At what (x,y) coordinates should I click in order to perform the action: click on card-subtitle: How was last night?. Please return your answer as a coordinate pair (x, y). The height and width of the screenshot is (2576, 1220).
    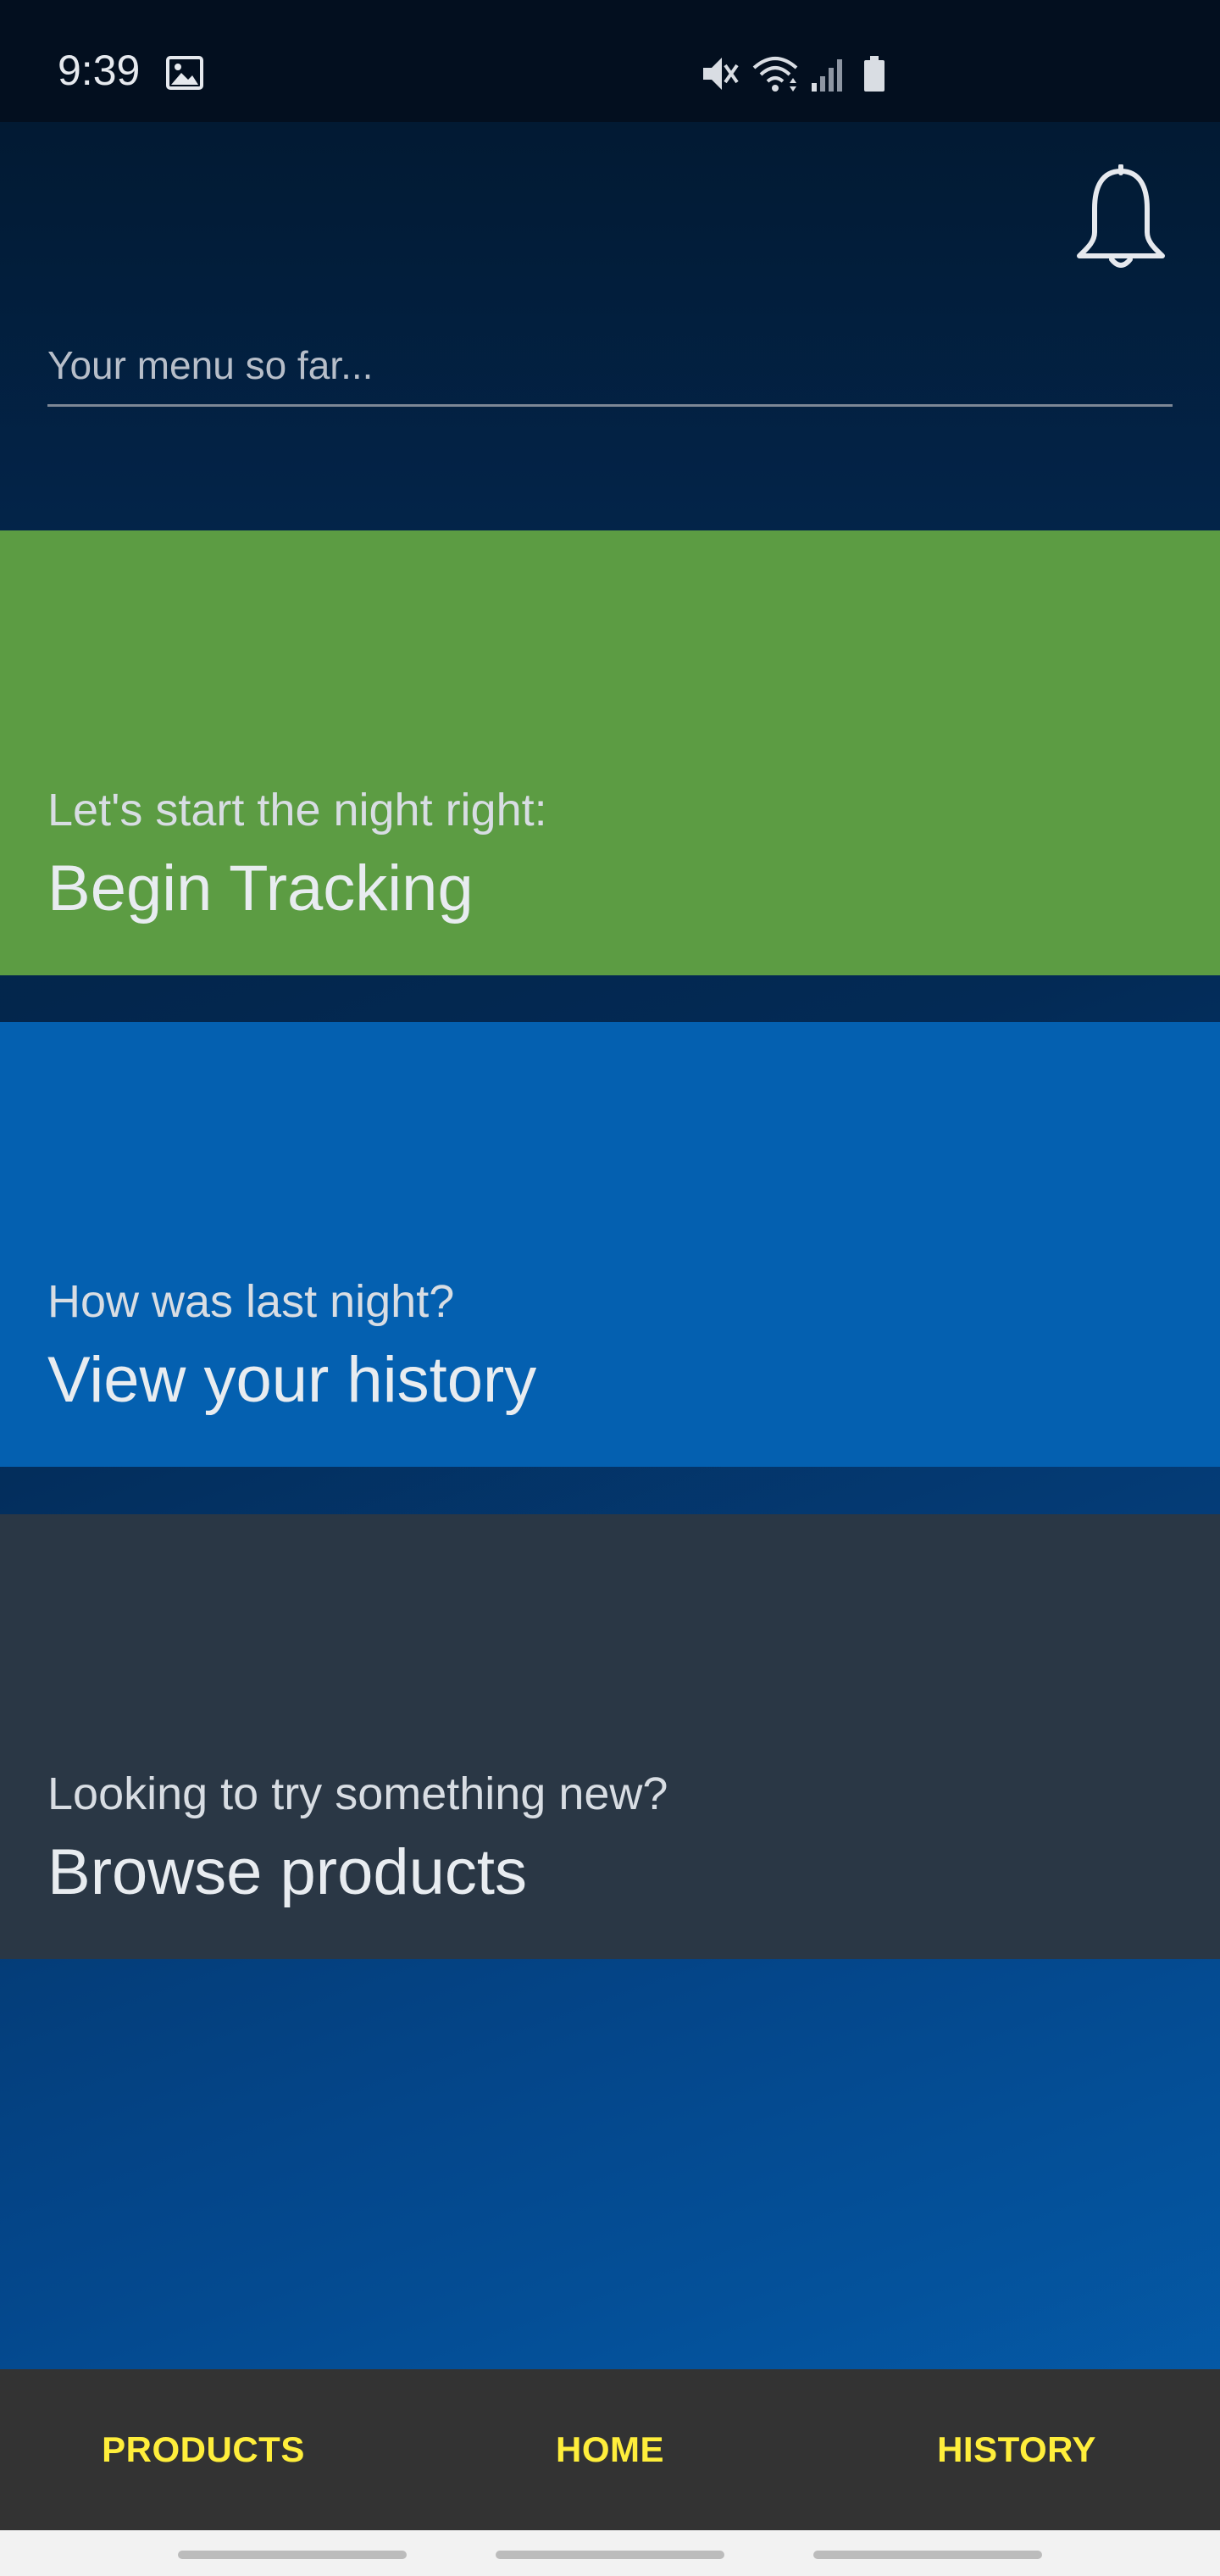
    Looking at the image, I should click on (251, 1301).